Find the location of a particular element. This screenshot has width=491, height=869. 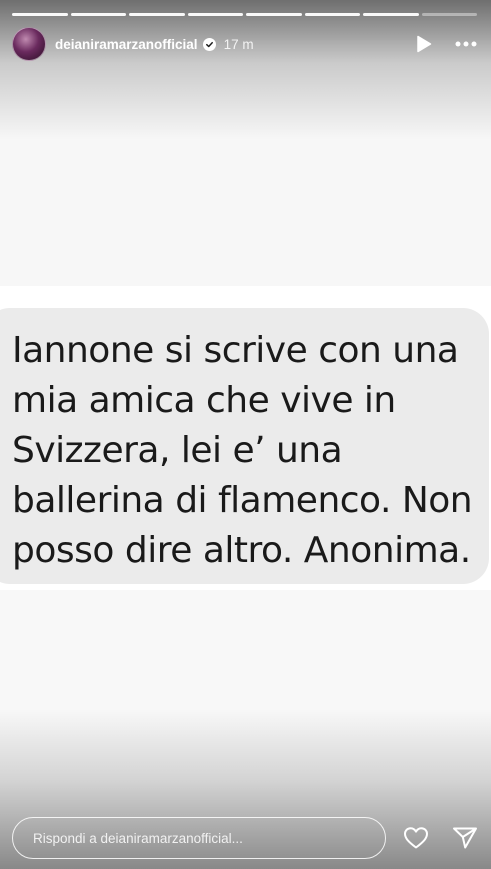

play-icon is located at coordinates (424, 44).